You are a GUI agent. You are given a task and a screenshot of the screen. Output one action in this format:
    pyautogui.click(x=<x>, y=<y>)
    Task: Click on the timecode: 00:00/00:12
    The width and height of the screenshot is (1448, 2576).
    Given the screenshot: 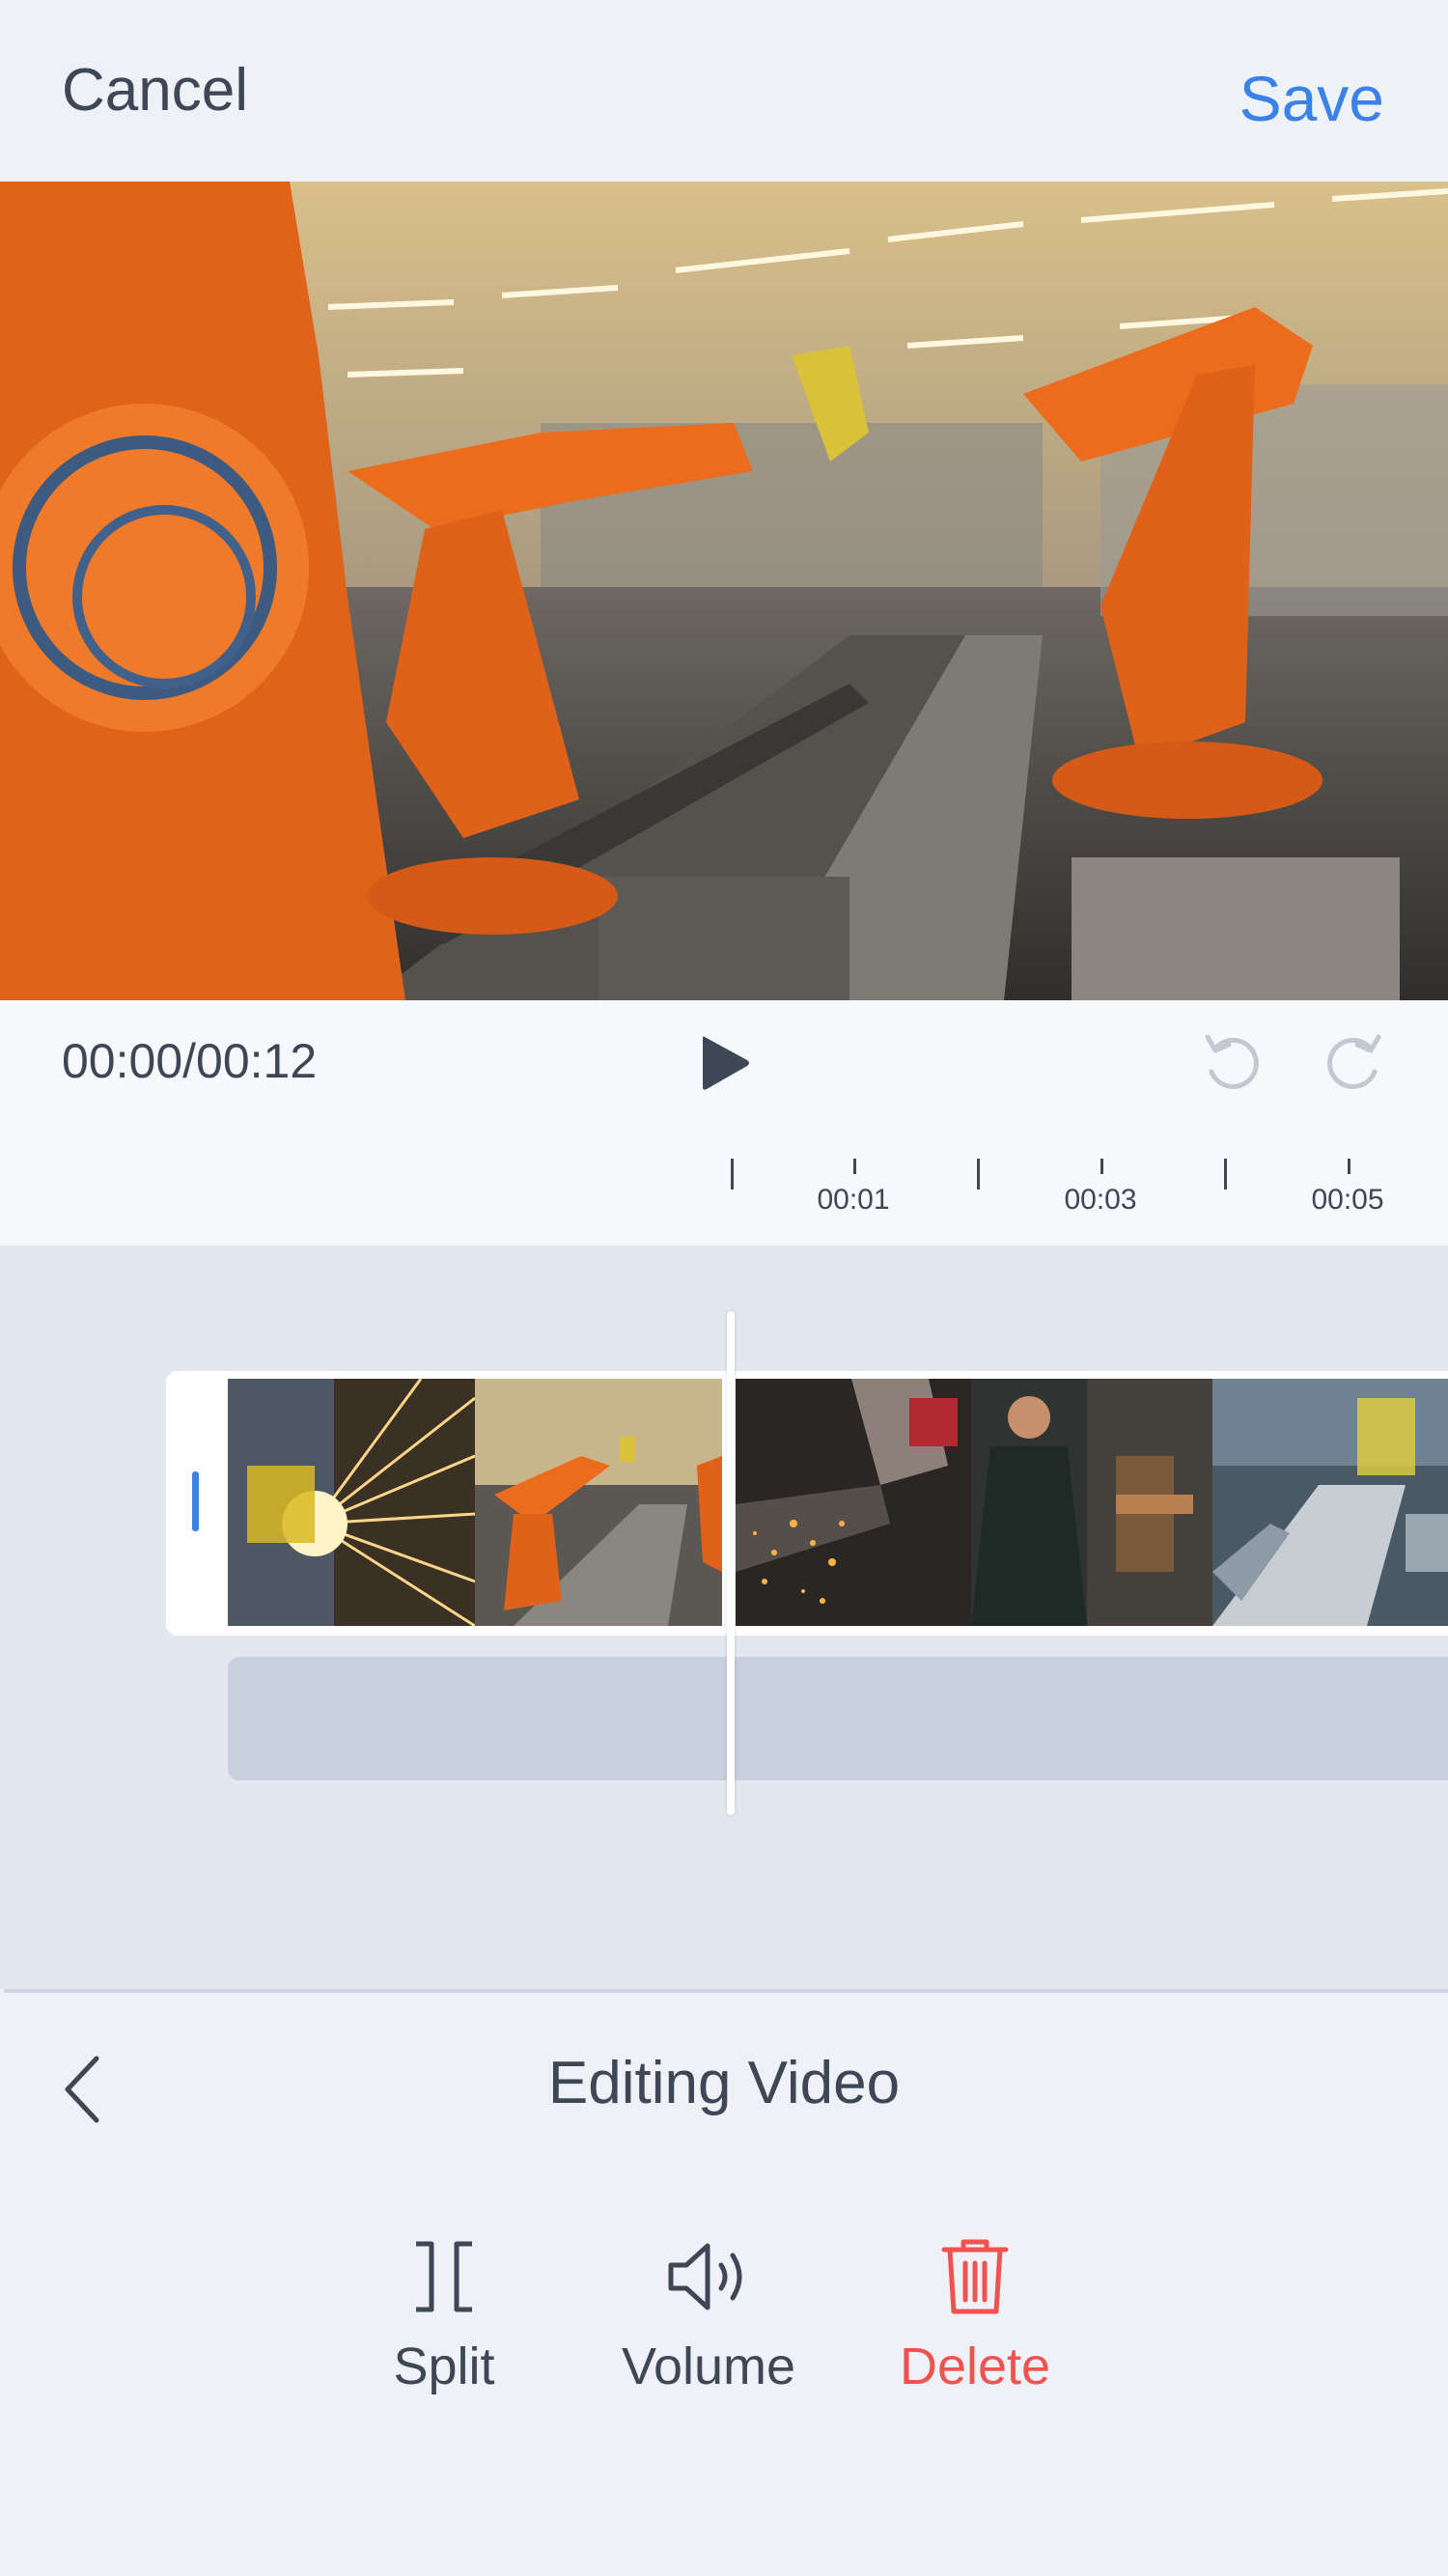 What is the action you would take?
    pyautogui.click(x=190, y=1061)
    